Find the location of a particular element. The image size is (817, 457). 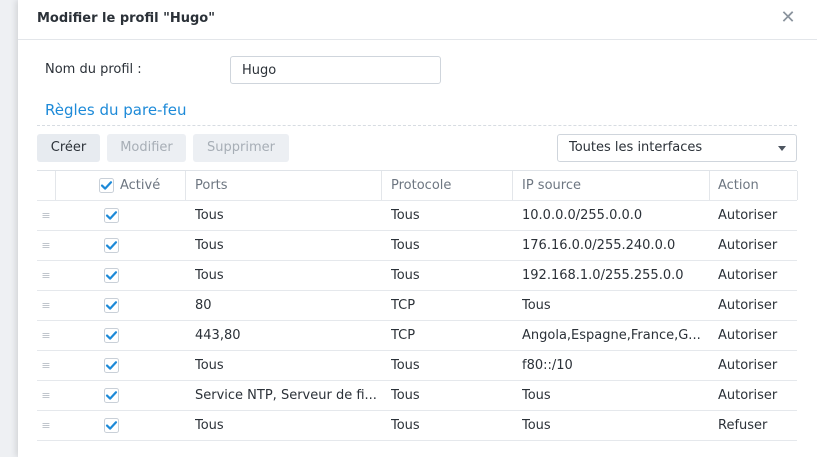

table-row: ≡ Tous Tous Tous Refuser is located at coordinates (417, 426).